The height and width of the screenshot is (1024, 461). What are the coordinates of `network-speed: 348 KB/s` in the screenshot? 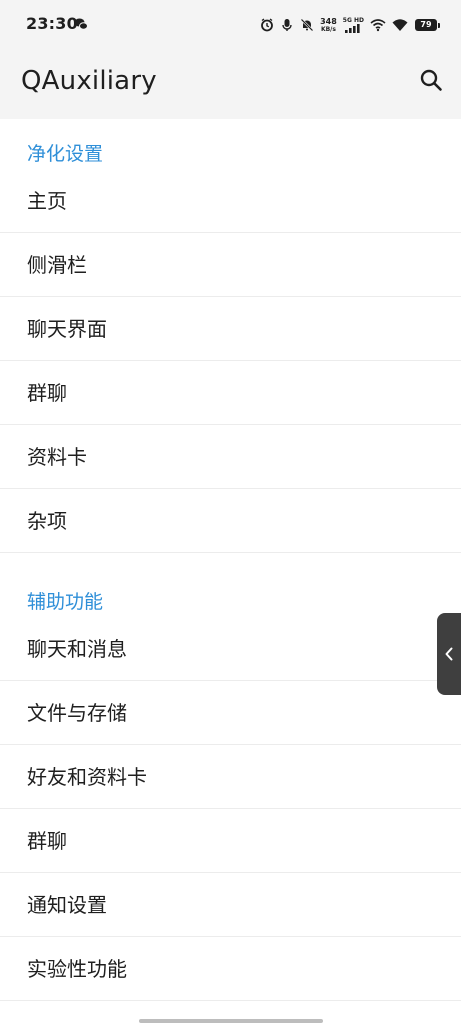 It's located at (328, 24).